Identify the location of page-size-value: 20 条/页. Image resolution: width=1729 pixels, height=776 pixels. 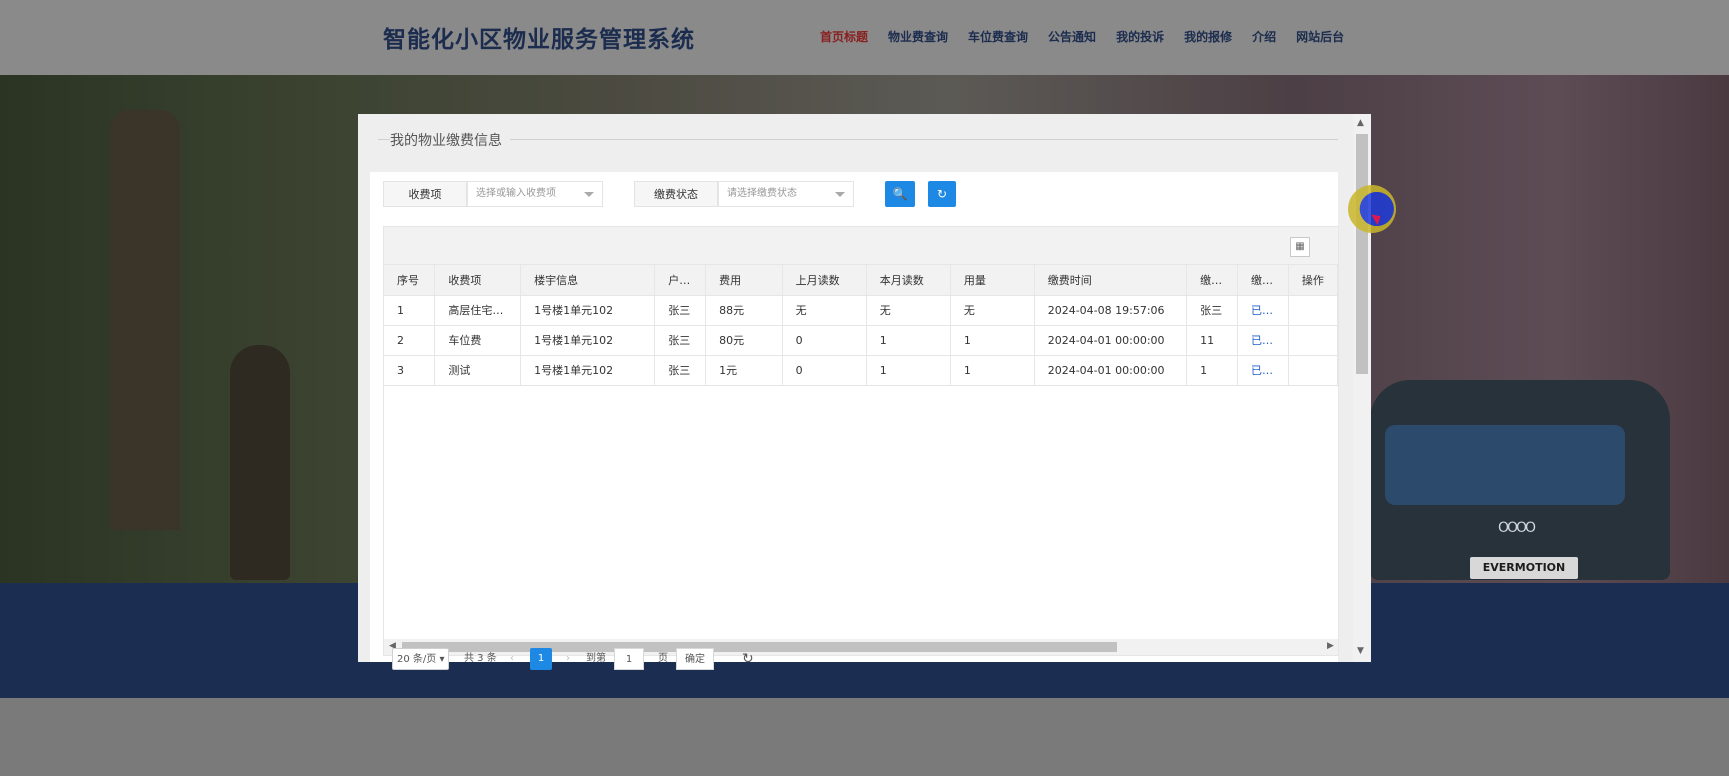
(417, 659).